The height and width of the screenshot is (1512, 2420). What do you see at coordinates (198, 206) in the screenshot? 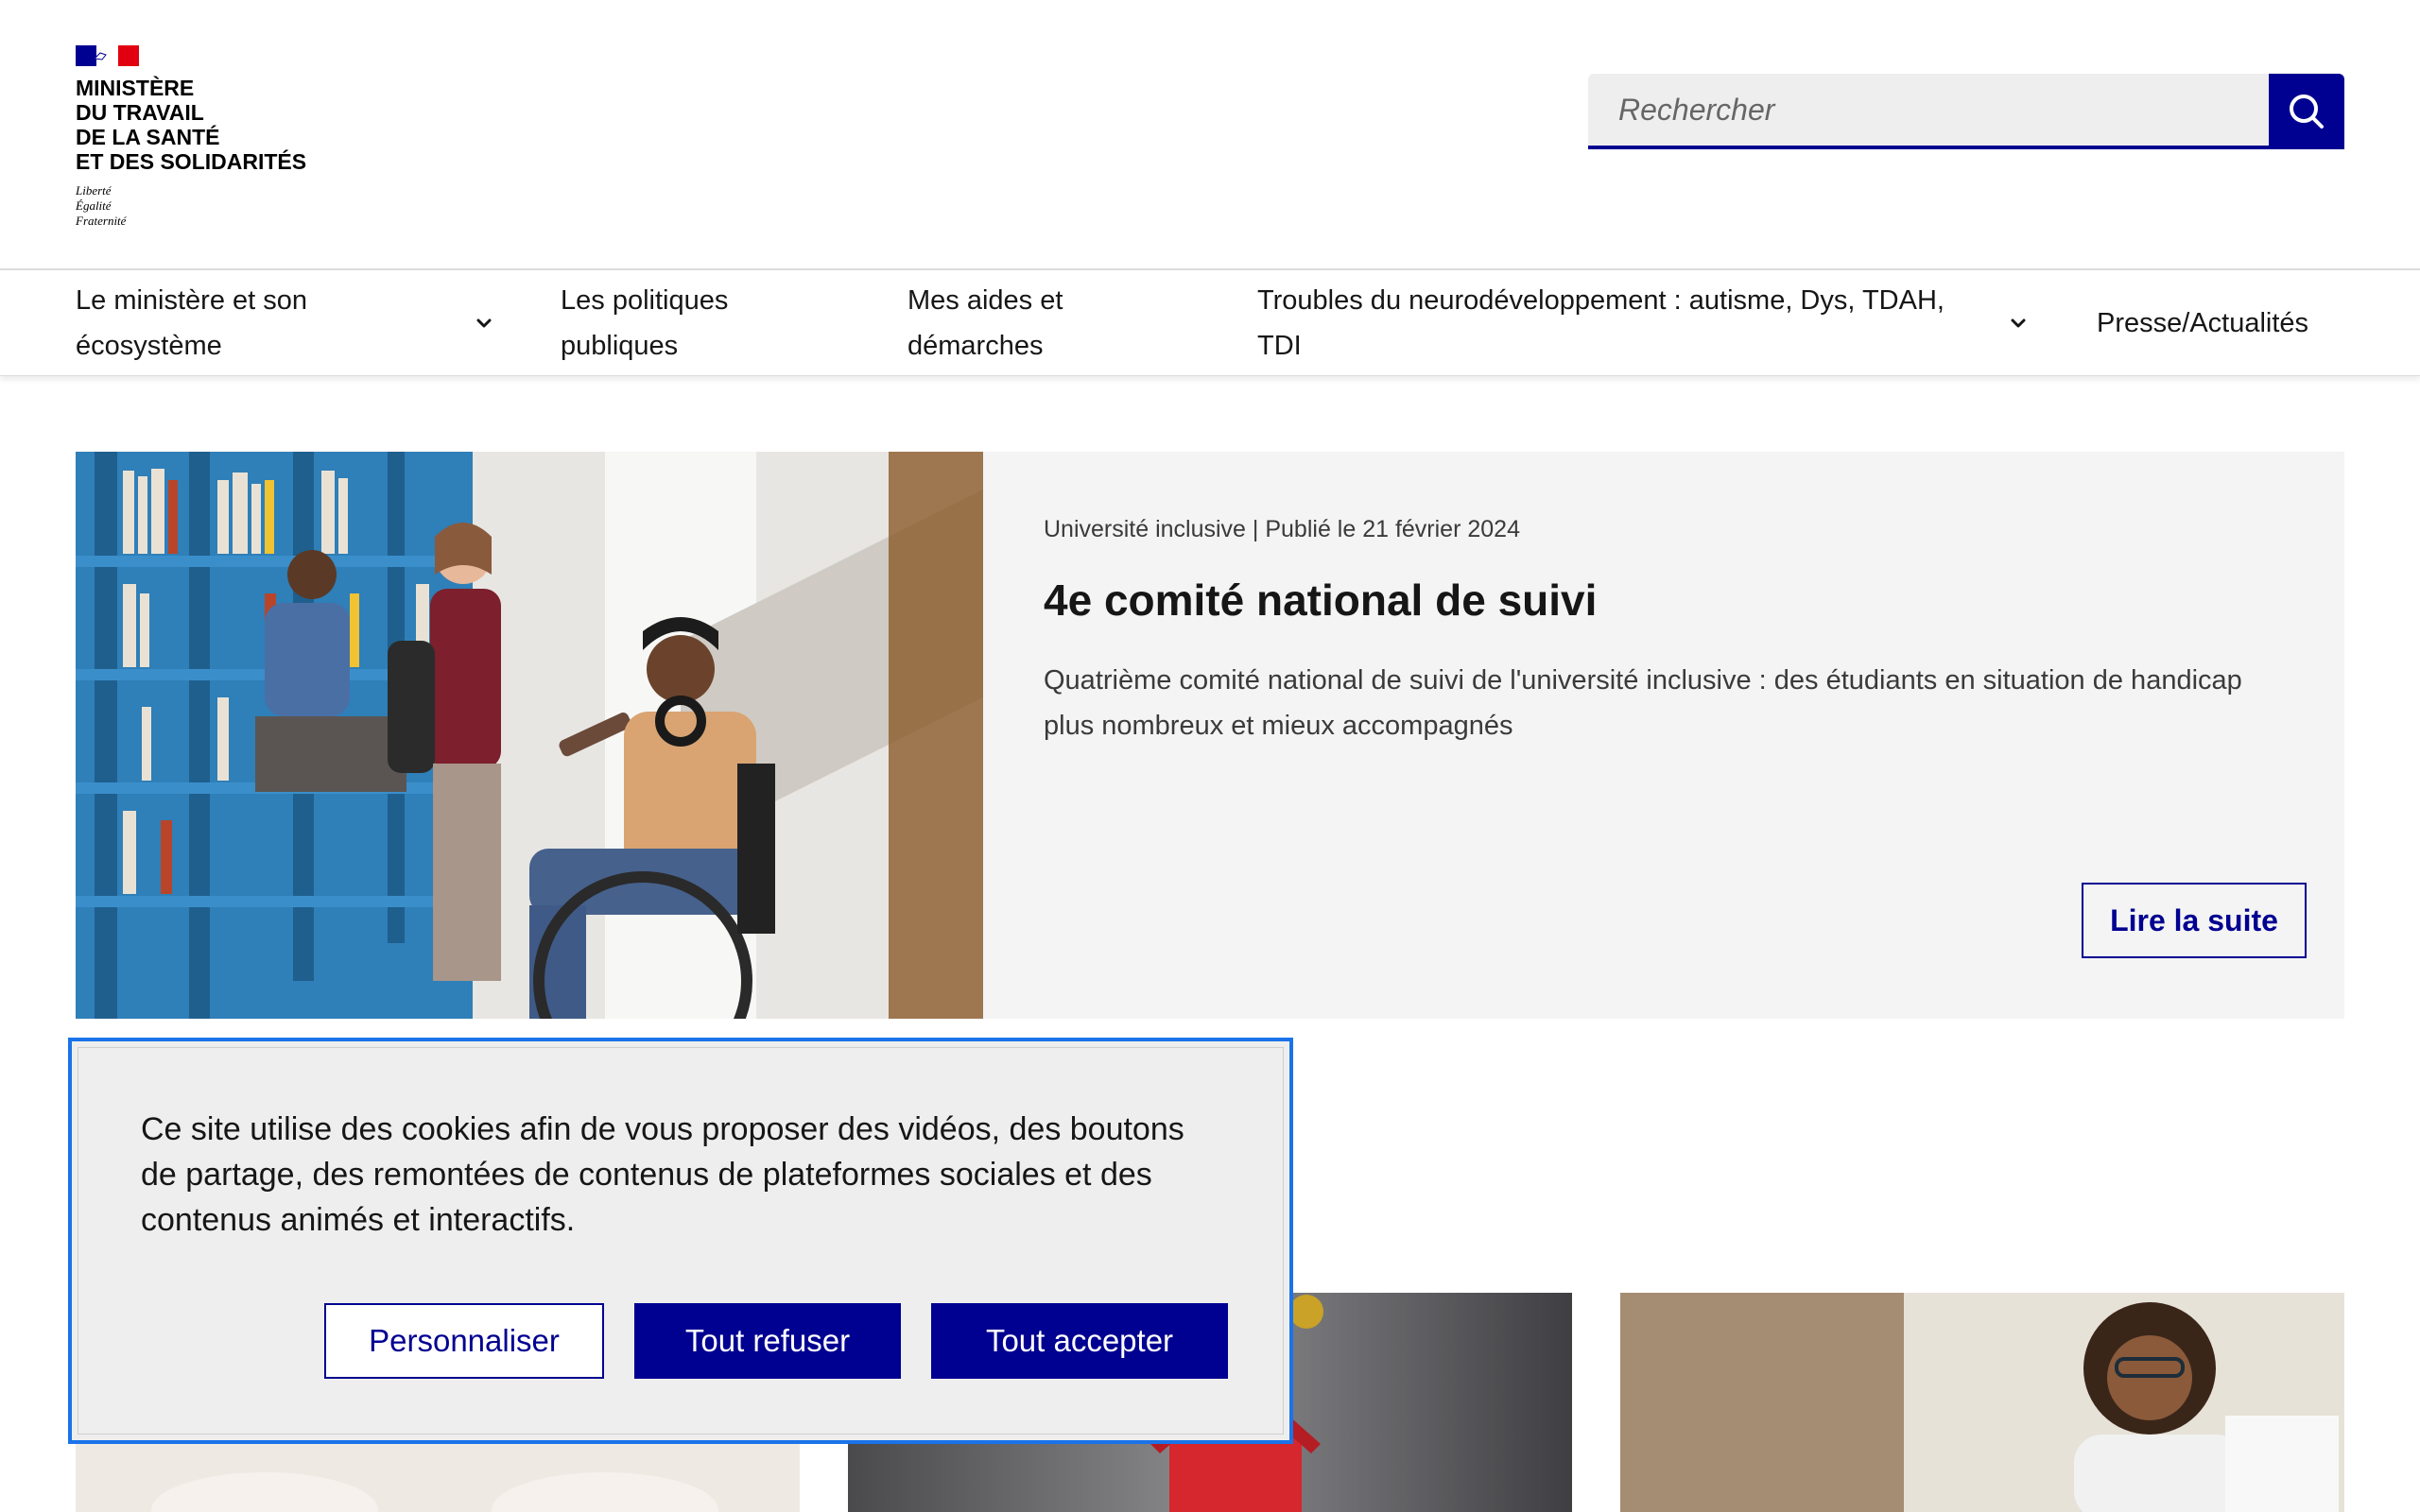
I see `republic-motto: Liberté Égalité Fraternité` at bounding box center [198, 206].